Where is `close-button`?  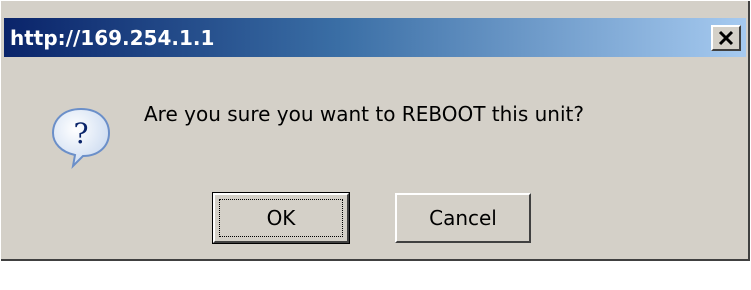
close-button is located at coordinates (726, 38).